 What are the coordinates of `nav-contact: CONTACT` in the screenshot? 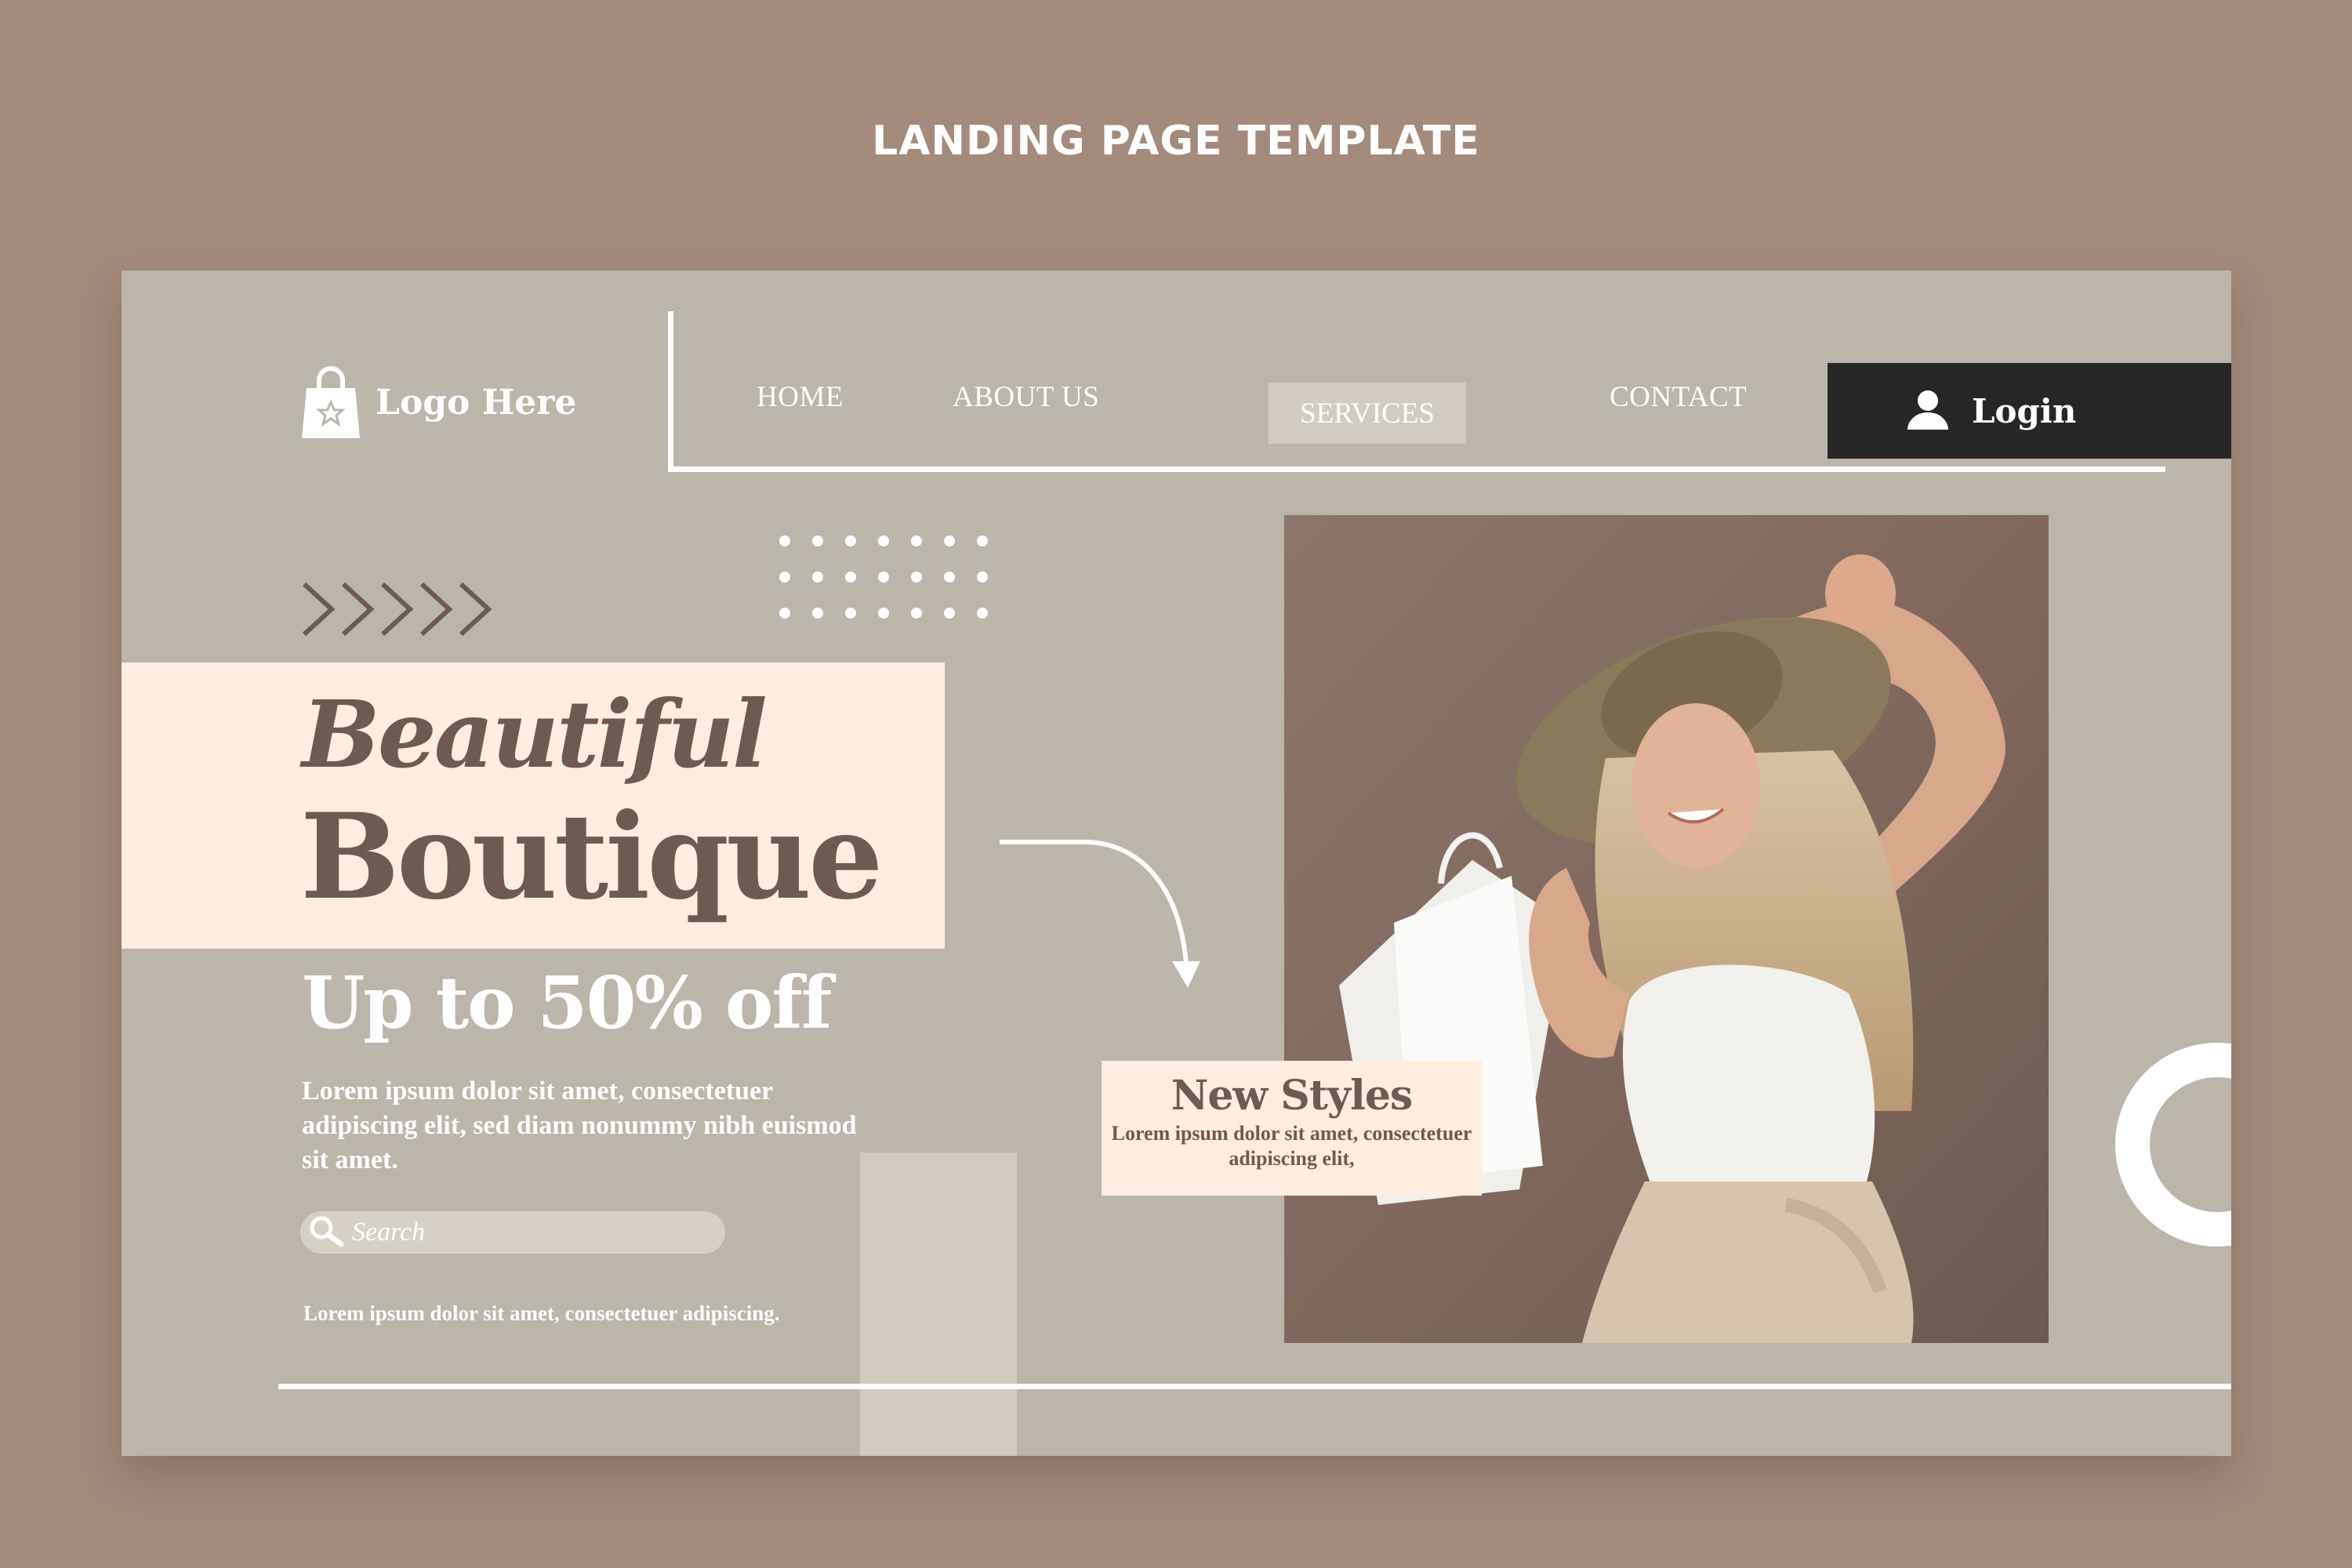 It's located at (1678, 397).